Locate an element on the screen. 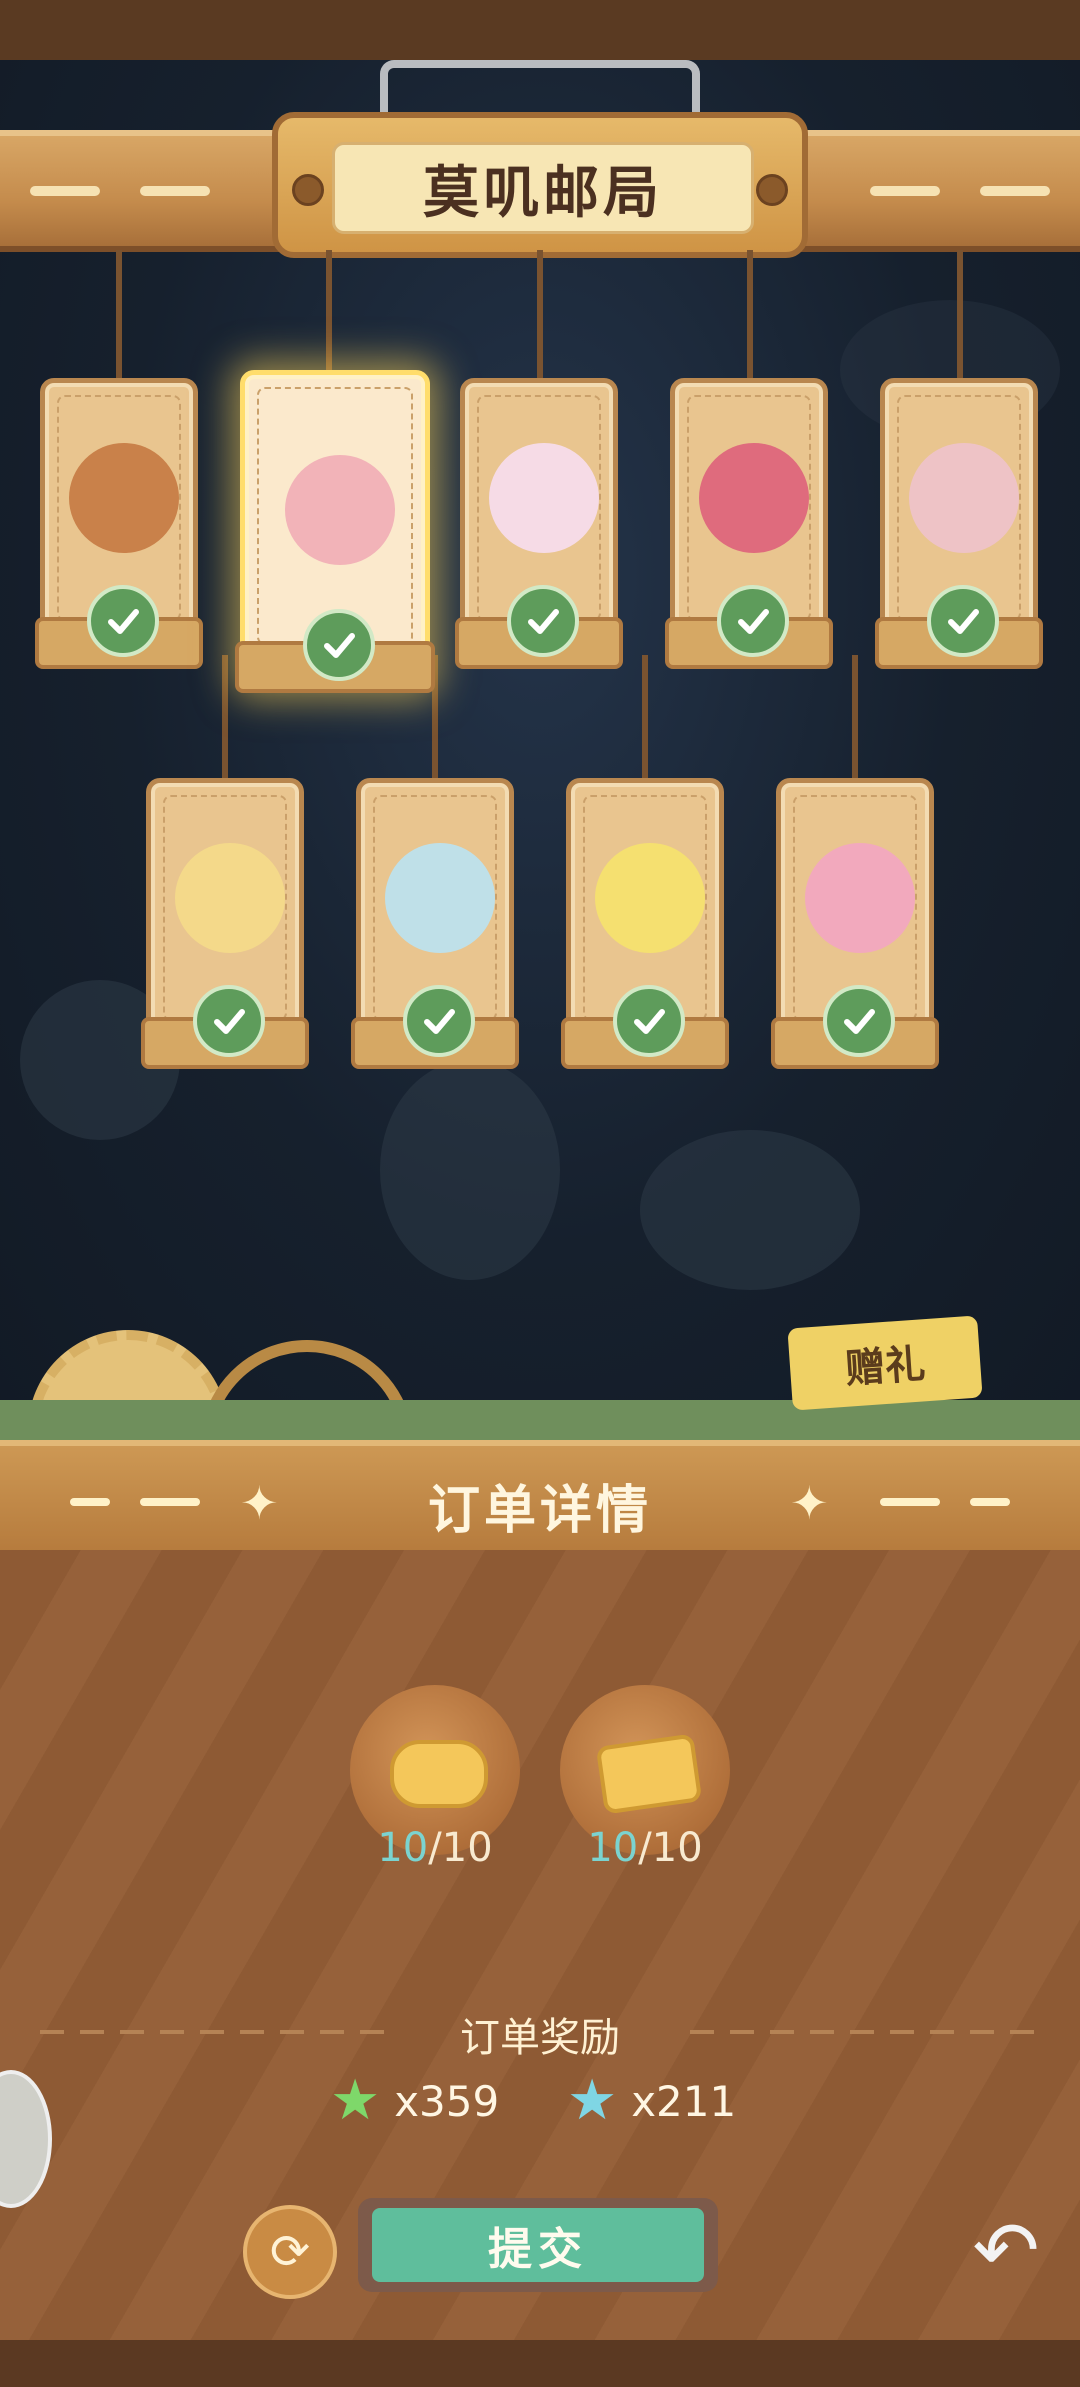 Image resolution: width=1080 pixels, height=2387 pixels. submit-button: 提交 is located at coordinates (538, 2245).